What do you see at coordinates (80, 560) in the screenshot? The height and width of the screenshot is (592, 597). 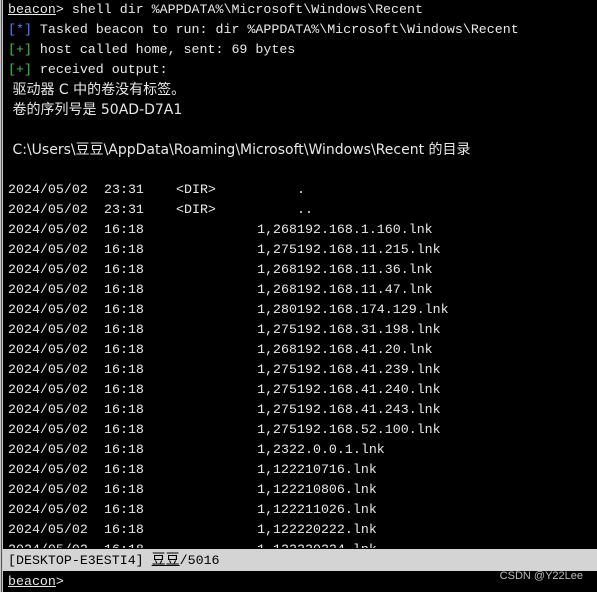 I see `status-host: [DESKTOP-E3ESTI4]` at bounding box center [80, 560].